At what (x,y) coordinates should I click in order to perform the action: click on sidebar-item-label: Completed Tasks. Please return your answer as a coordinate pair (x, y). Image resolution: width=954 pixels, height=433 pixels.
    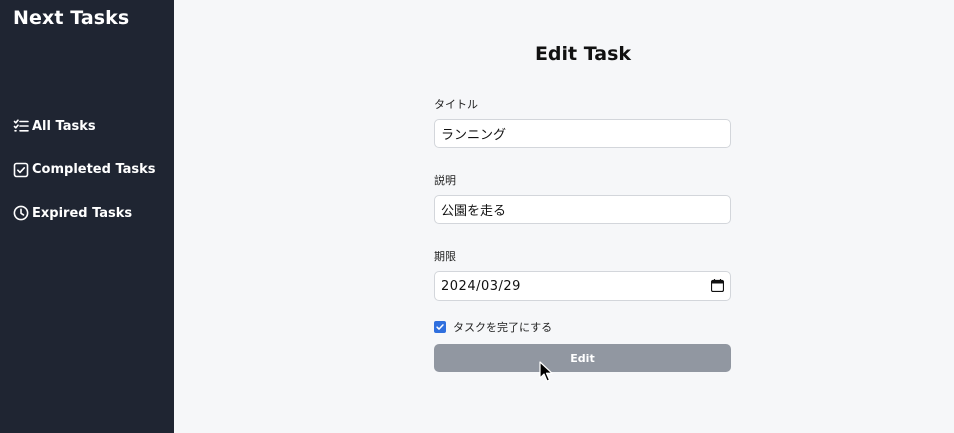
    Looking at the image, I should click on (94, 169).